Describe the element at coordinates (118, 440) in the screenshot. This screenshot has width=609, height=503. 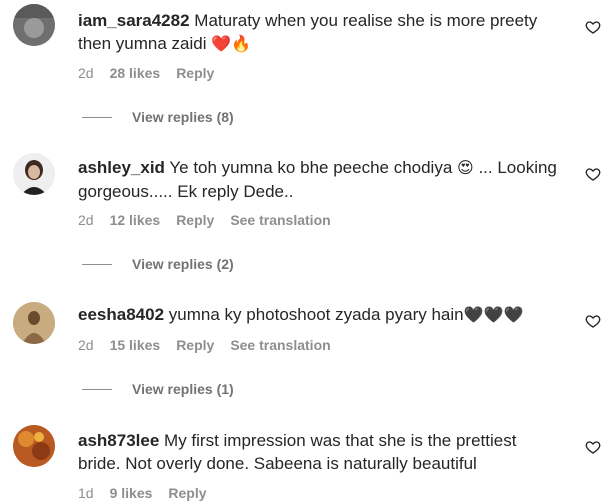
I see `username: ash873lee` at that location.